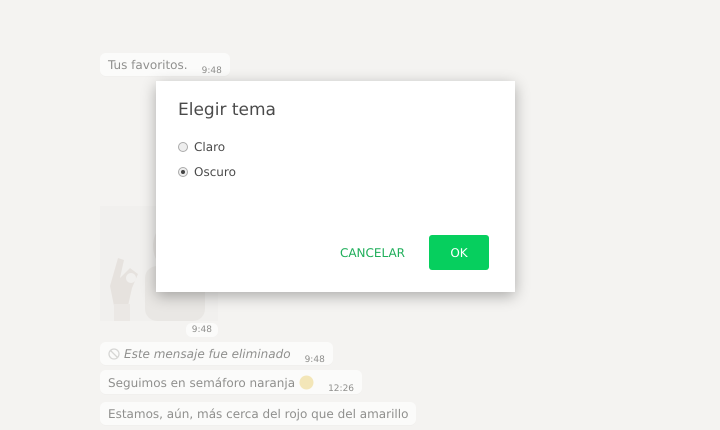 The height and width of the screenshot is (430, 720). Describe the element at coordinates (114, 354) in the screenshot. I see `blocked-icon` at that location.